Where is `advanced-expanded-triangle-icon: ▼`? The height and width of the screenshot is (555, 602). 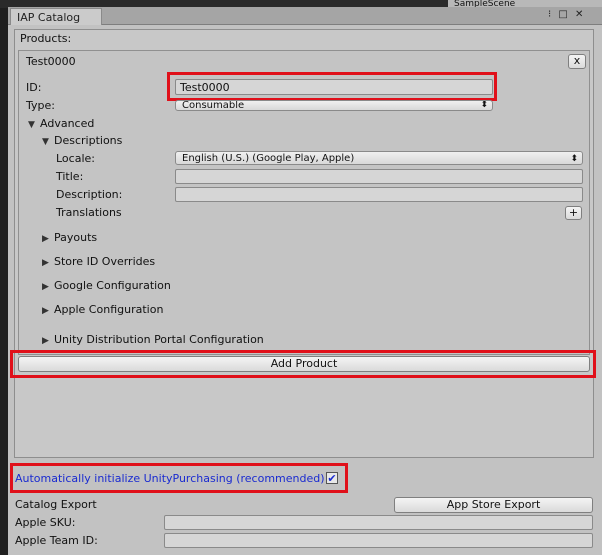
advanced-expanded-triangle-icon: ▼ is located at coordinates (31, 125).